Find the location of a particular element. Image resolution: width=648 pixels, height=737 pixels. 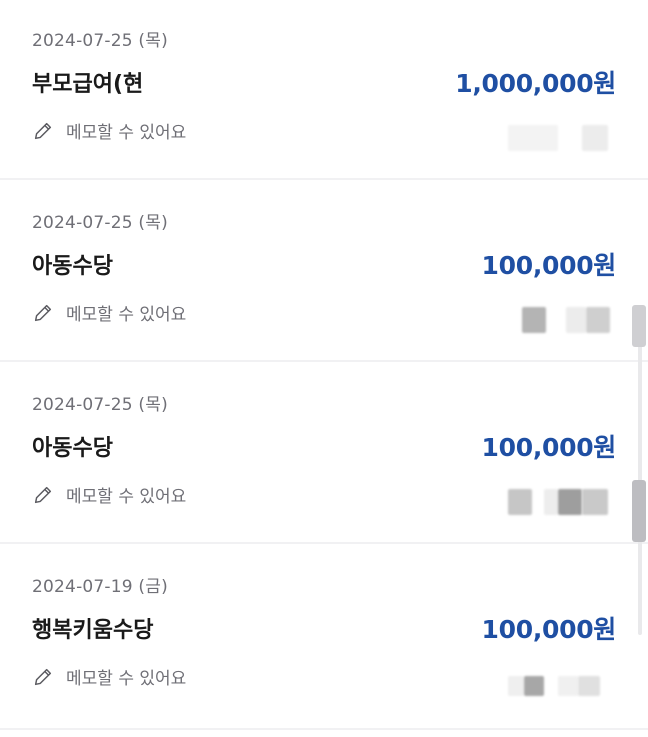

transaction-title: 부모급여(현 is located at coordinates (88, 84).